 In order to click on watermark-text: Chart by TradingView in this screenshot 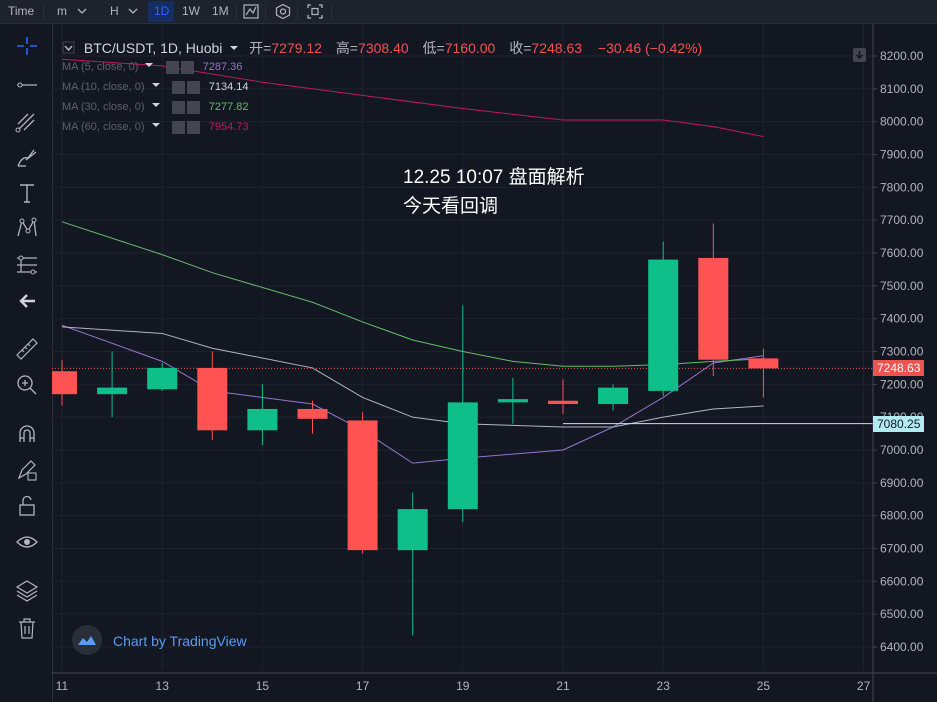, I will do `click(180, 641)`.